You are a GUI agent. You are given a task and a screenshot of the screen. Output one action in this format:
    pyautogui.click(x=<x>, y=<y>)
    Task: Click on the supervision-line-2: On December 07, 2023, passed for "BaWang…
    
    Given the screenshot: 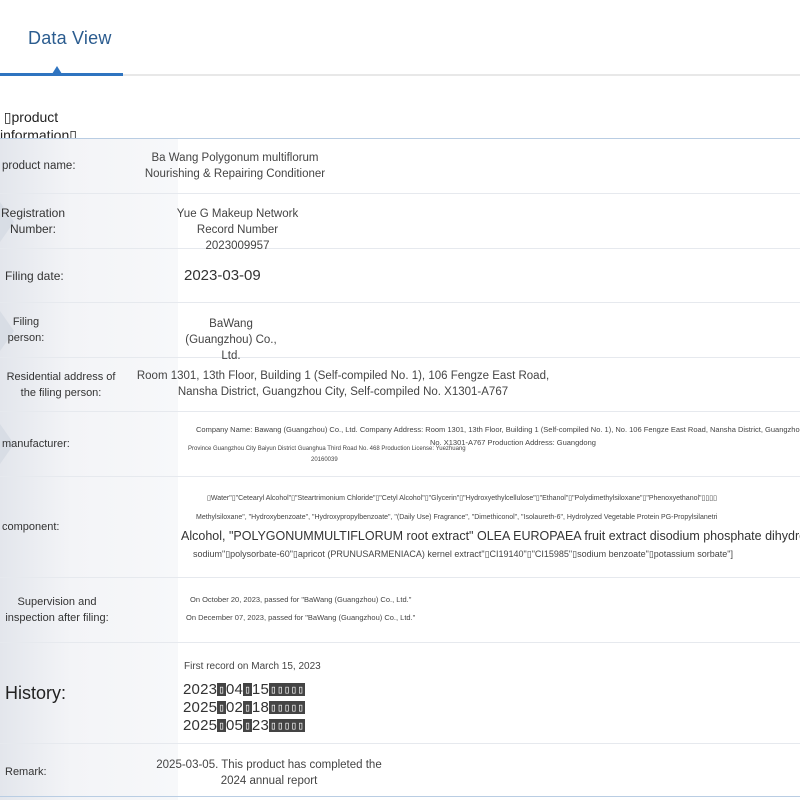 What is the action you would take?
    pyautogui.click(x=301, y=617)
    